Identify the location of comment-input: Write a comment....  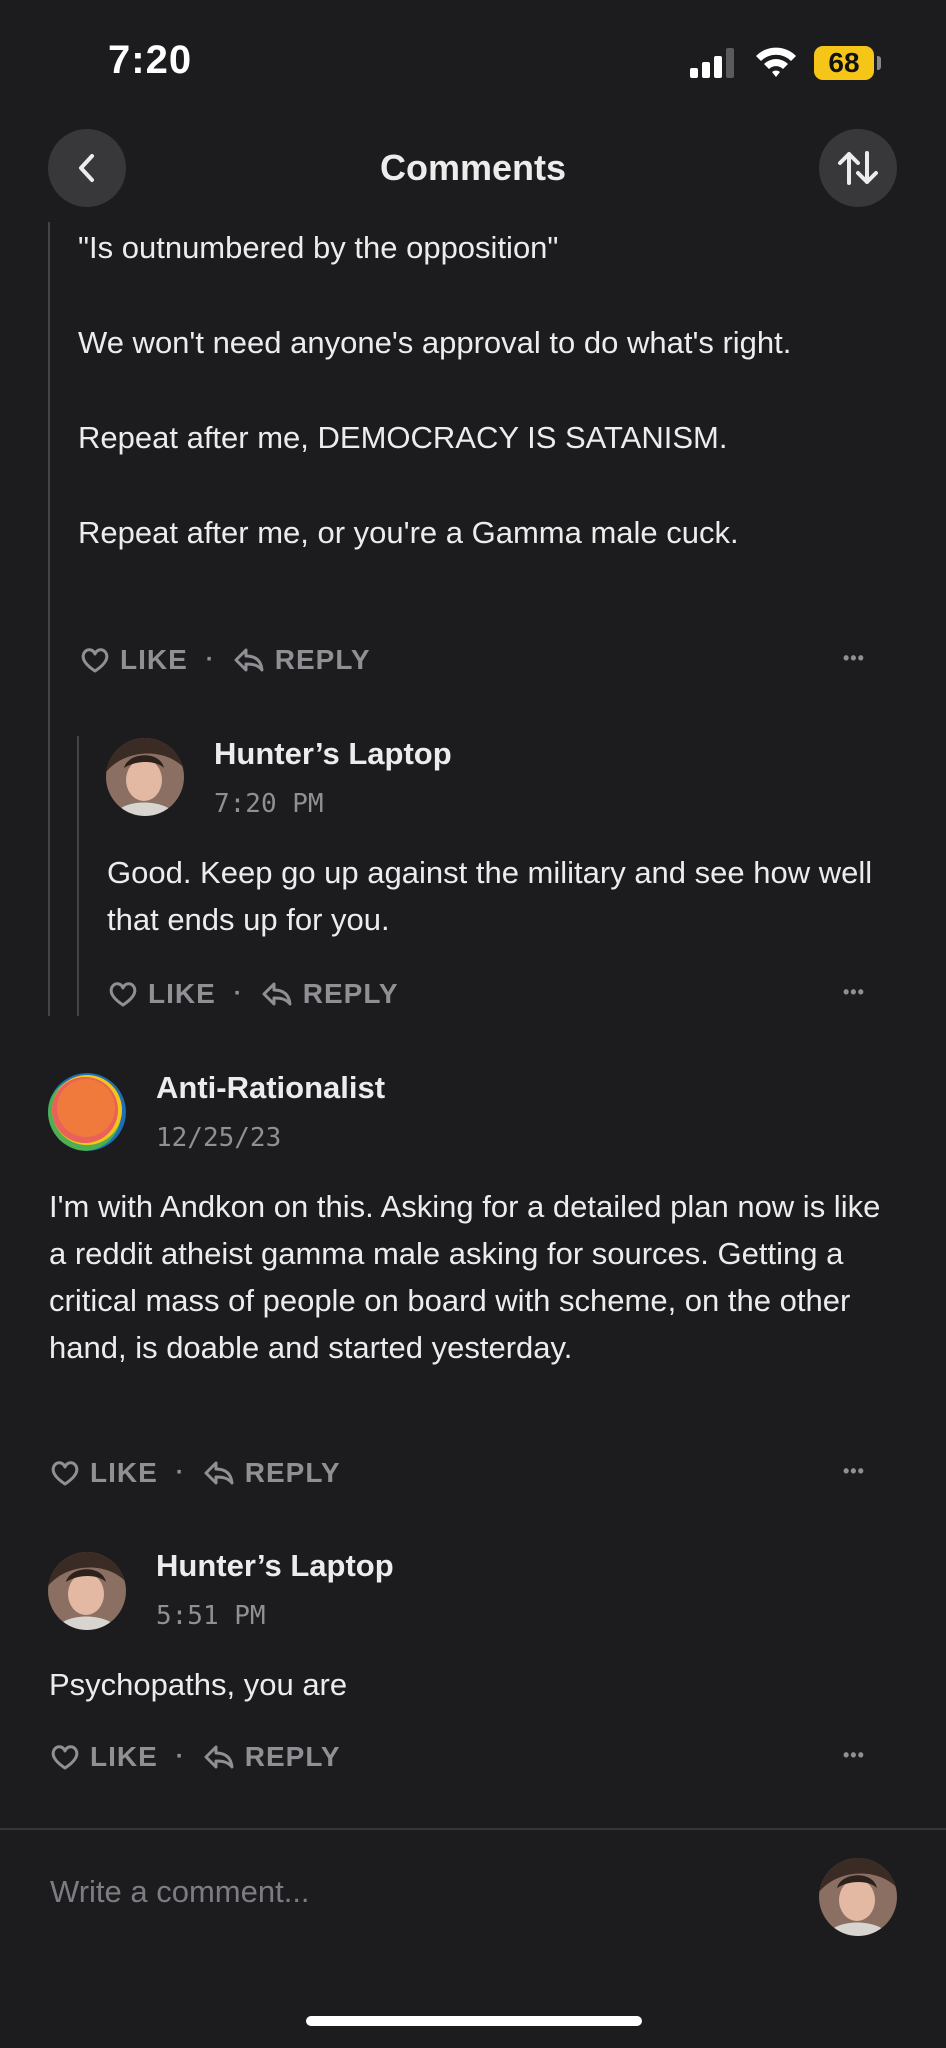
(180, 1892).